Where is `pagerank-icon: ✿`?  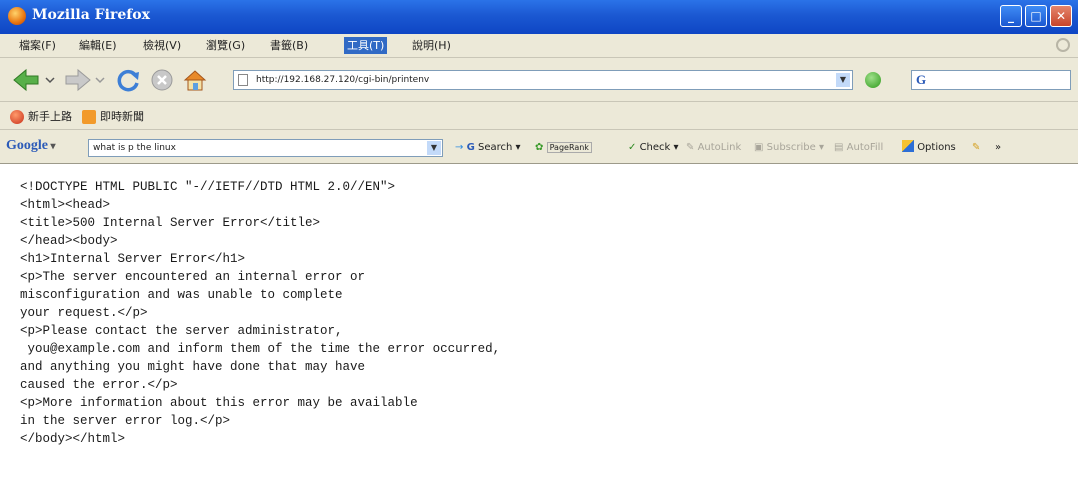 pagerank-icon: ✿ is located at coordinates (539, 147).